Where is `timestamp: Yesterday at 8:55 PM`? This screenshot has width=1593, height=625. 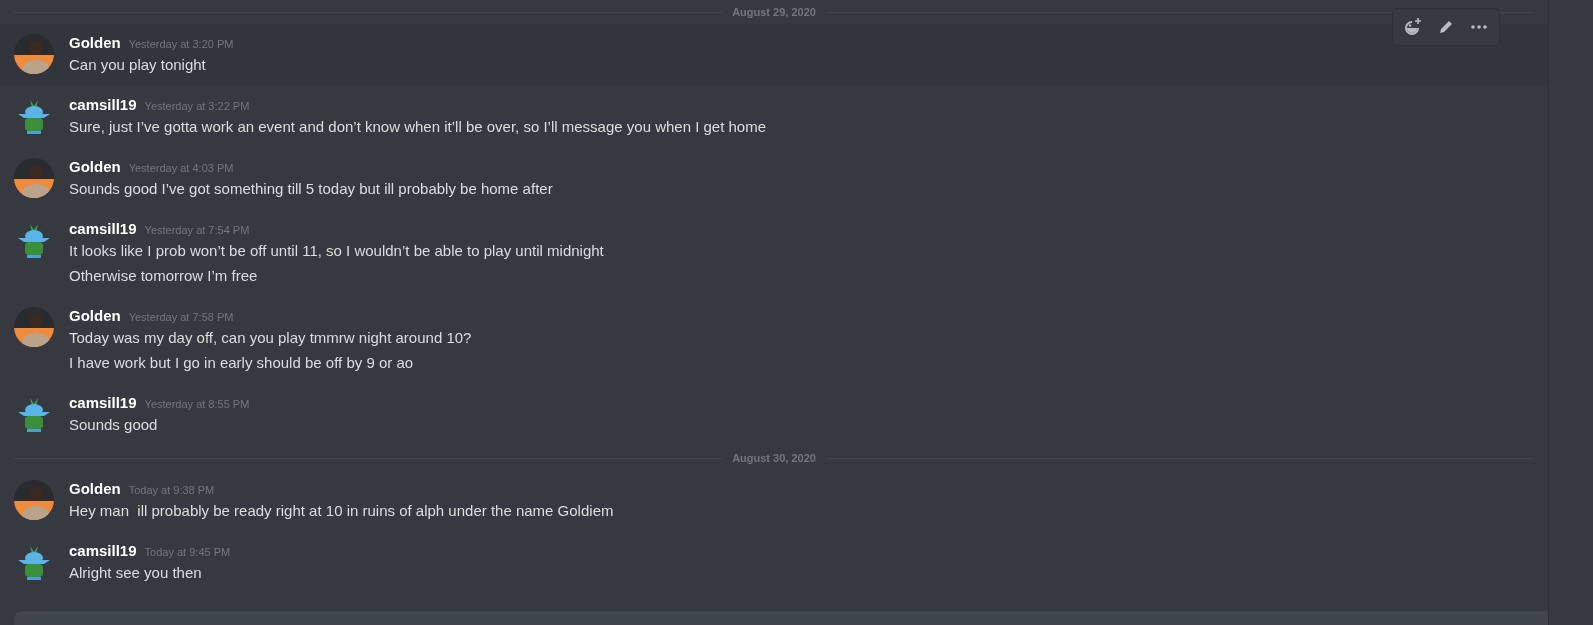
timestamp: Yesterday at 8:55 PM is located at coordinates (197, 404).